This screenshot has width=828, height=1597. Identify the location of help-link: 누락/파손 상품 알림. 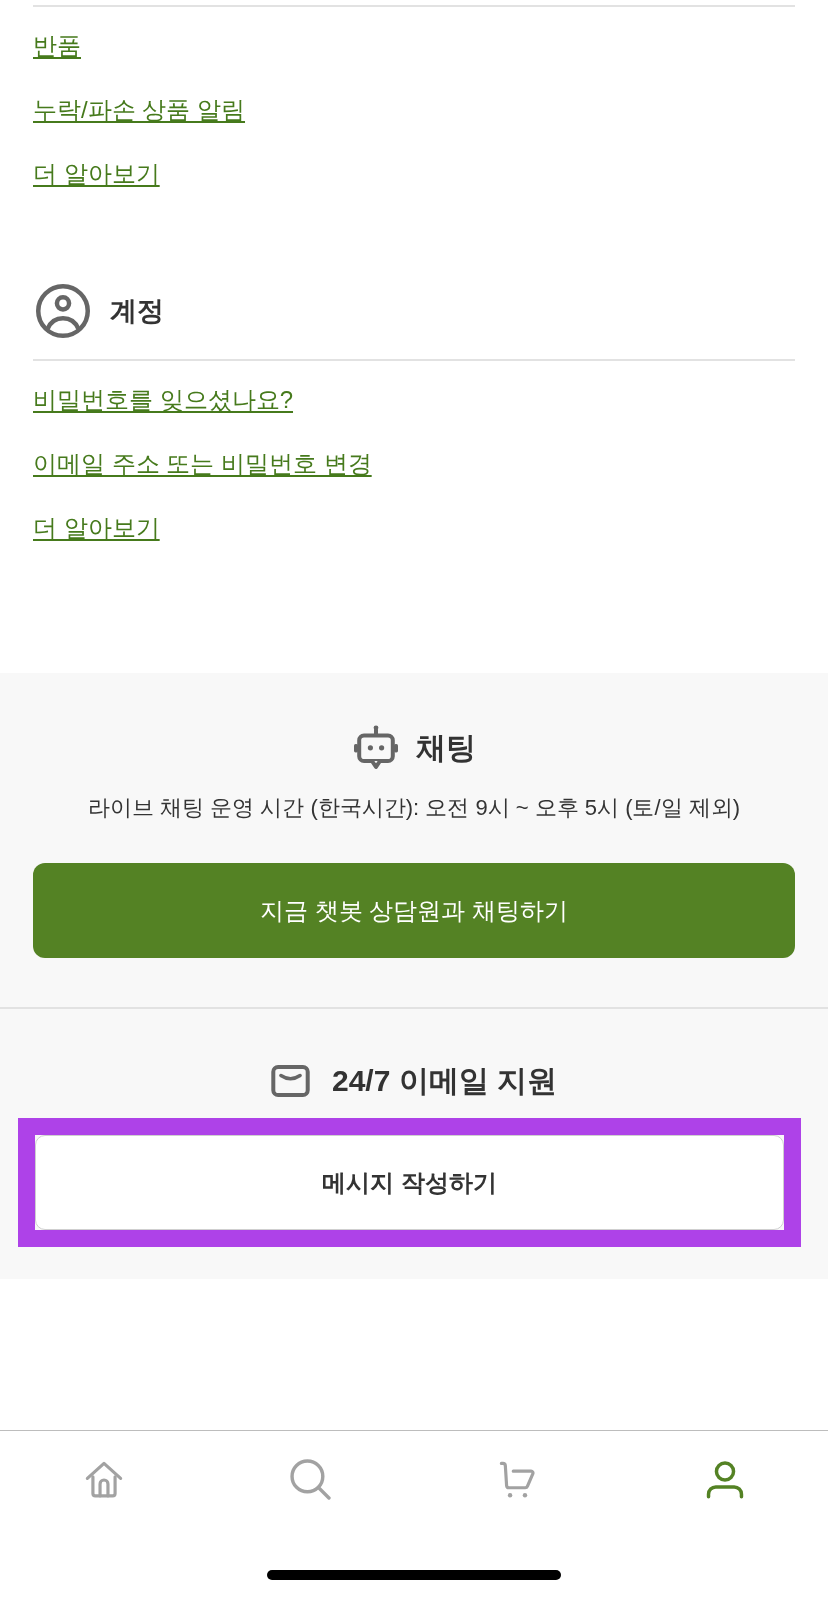
(139, 110).